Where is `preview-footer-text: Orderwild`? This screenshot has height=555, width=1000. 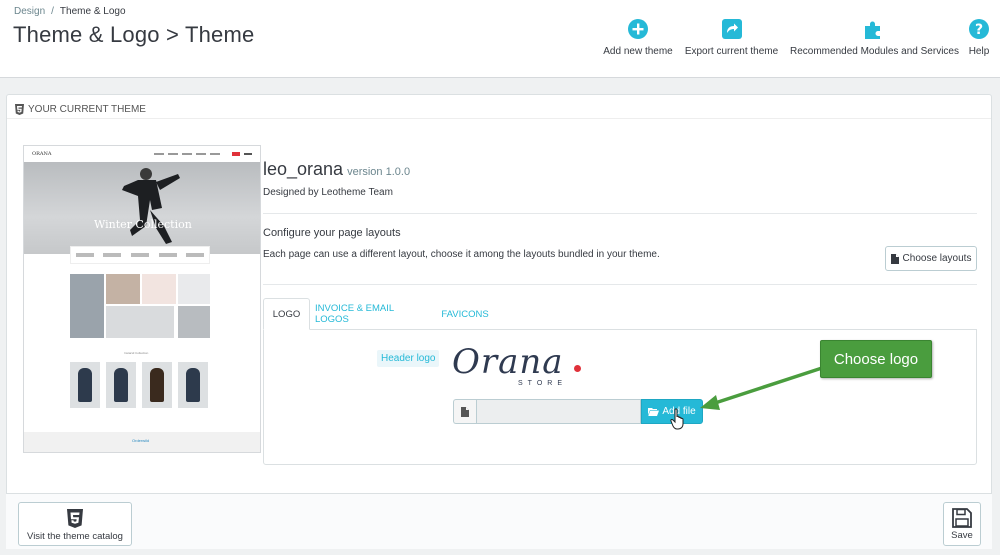
preview-footer-text: Orderwild is located at coordinates (141, 440).